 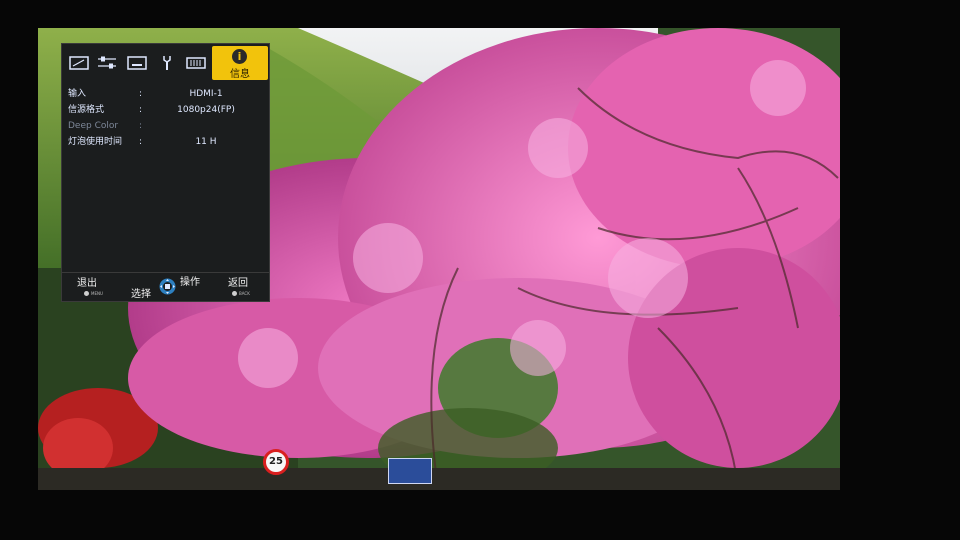 What do you see at coordinates (87, 283) in the screenshot?
I see `exit-label: 退出` at bounding box center [87, 283].